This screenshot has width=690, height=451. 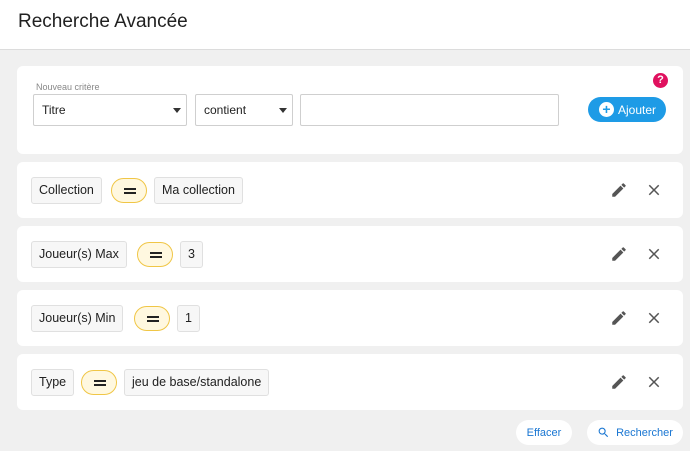 I want to click on filter-field-chip: Collection, so click(x=66, y=190).